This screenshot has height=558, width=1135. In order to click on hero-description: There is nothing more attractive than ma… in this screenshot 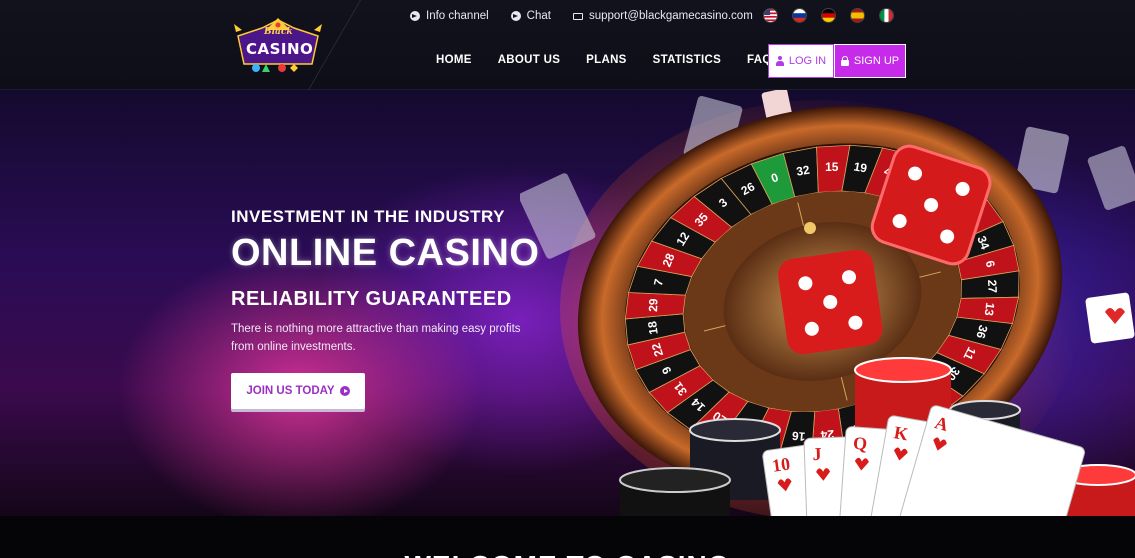, I will do `click(376, 338)`.